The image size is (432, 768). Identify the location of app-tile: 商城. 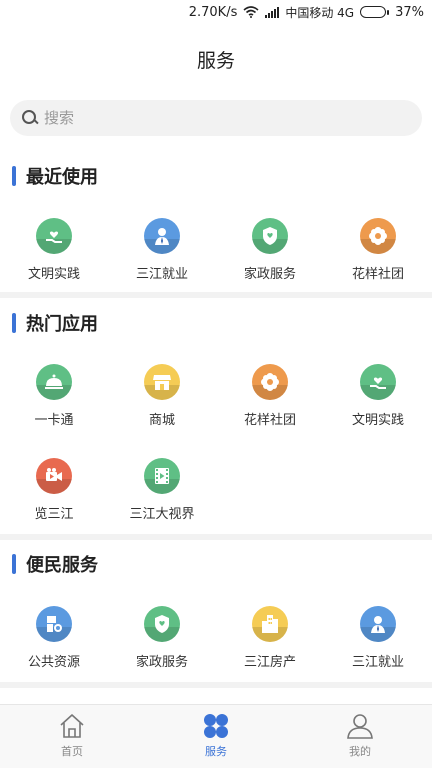
(162, 399).